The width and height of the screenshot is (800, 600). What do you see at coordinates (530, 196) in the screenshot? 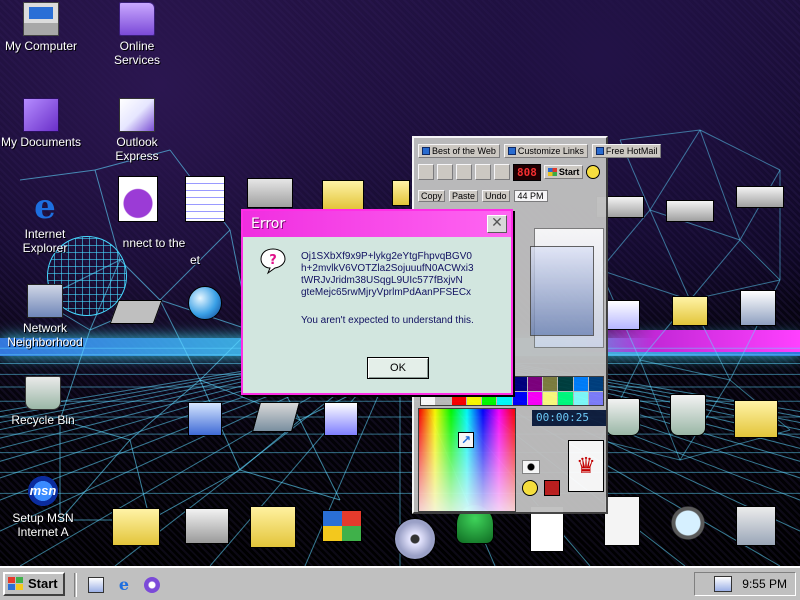
I see `mini-clock: 44 PM` at bounding box center [530, 196].